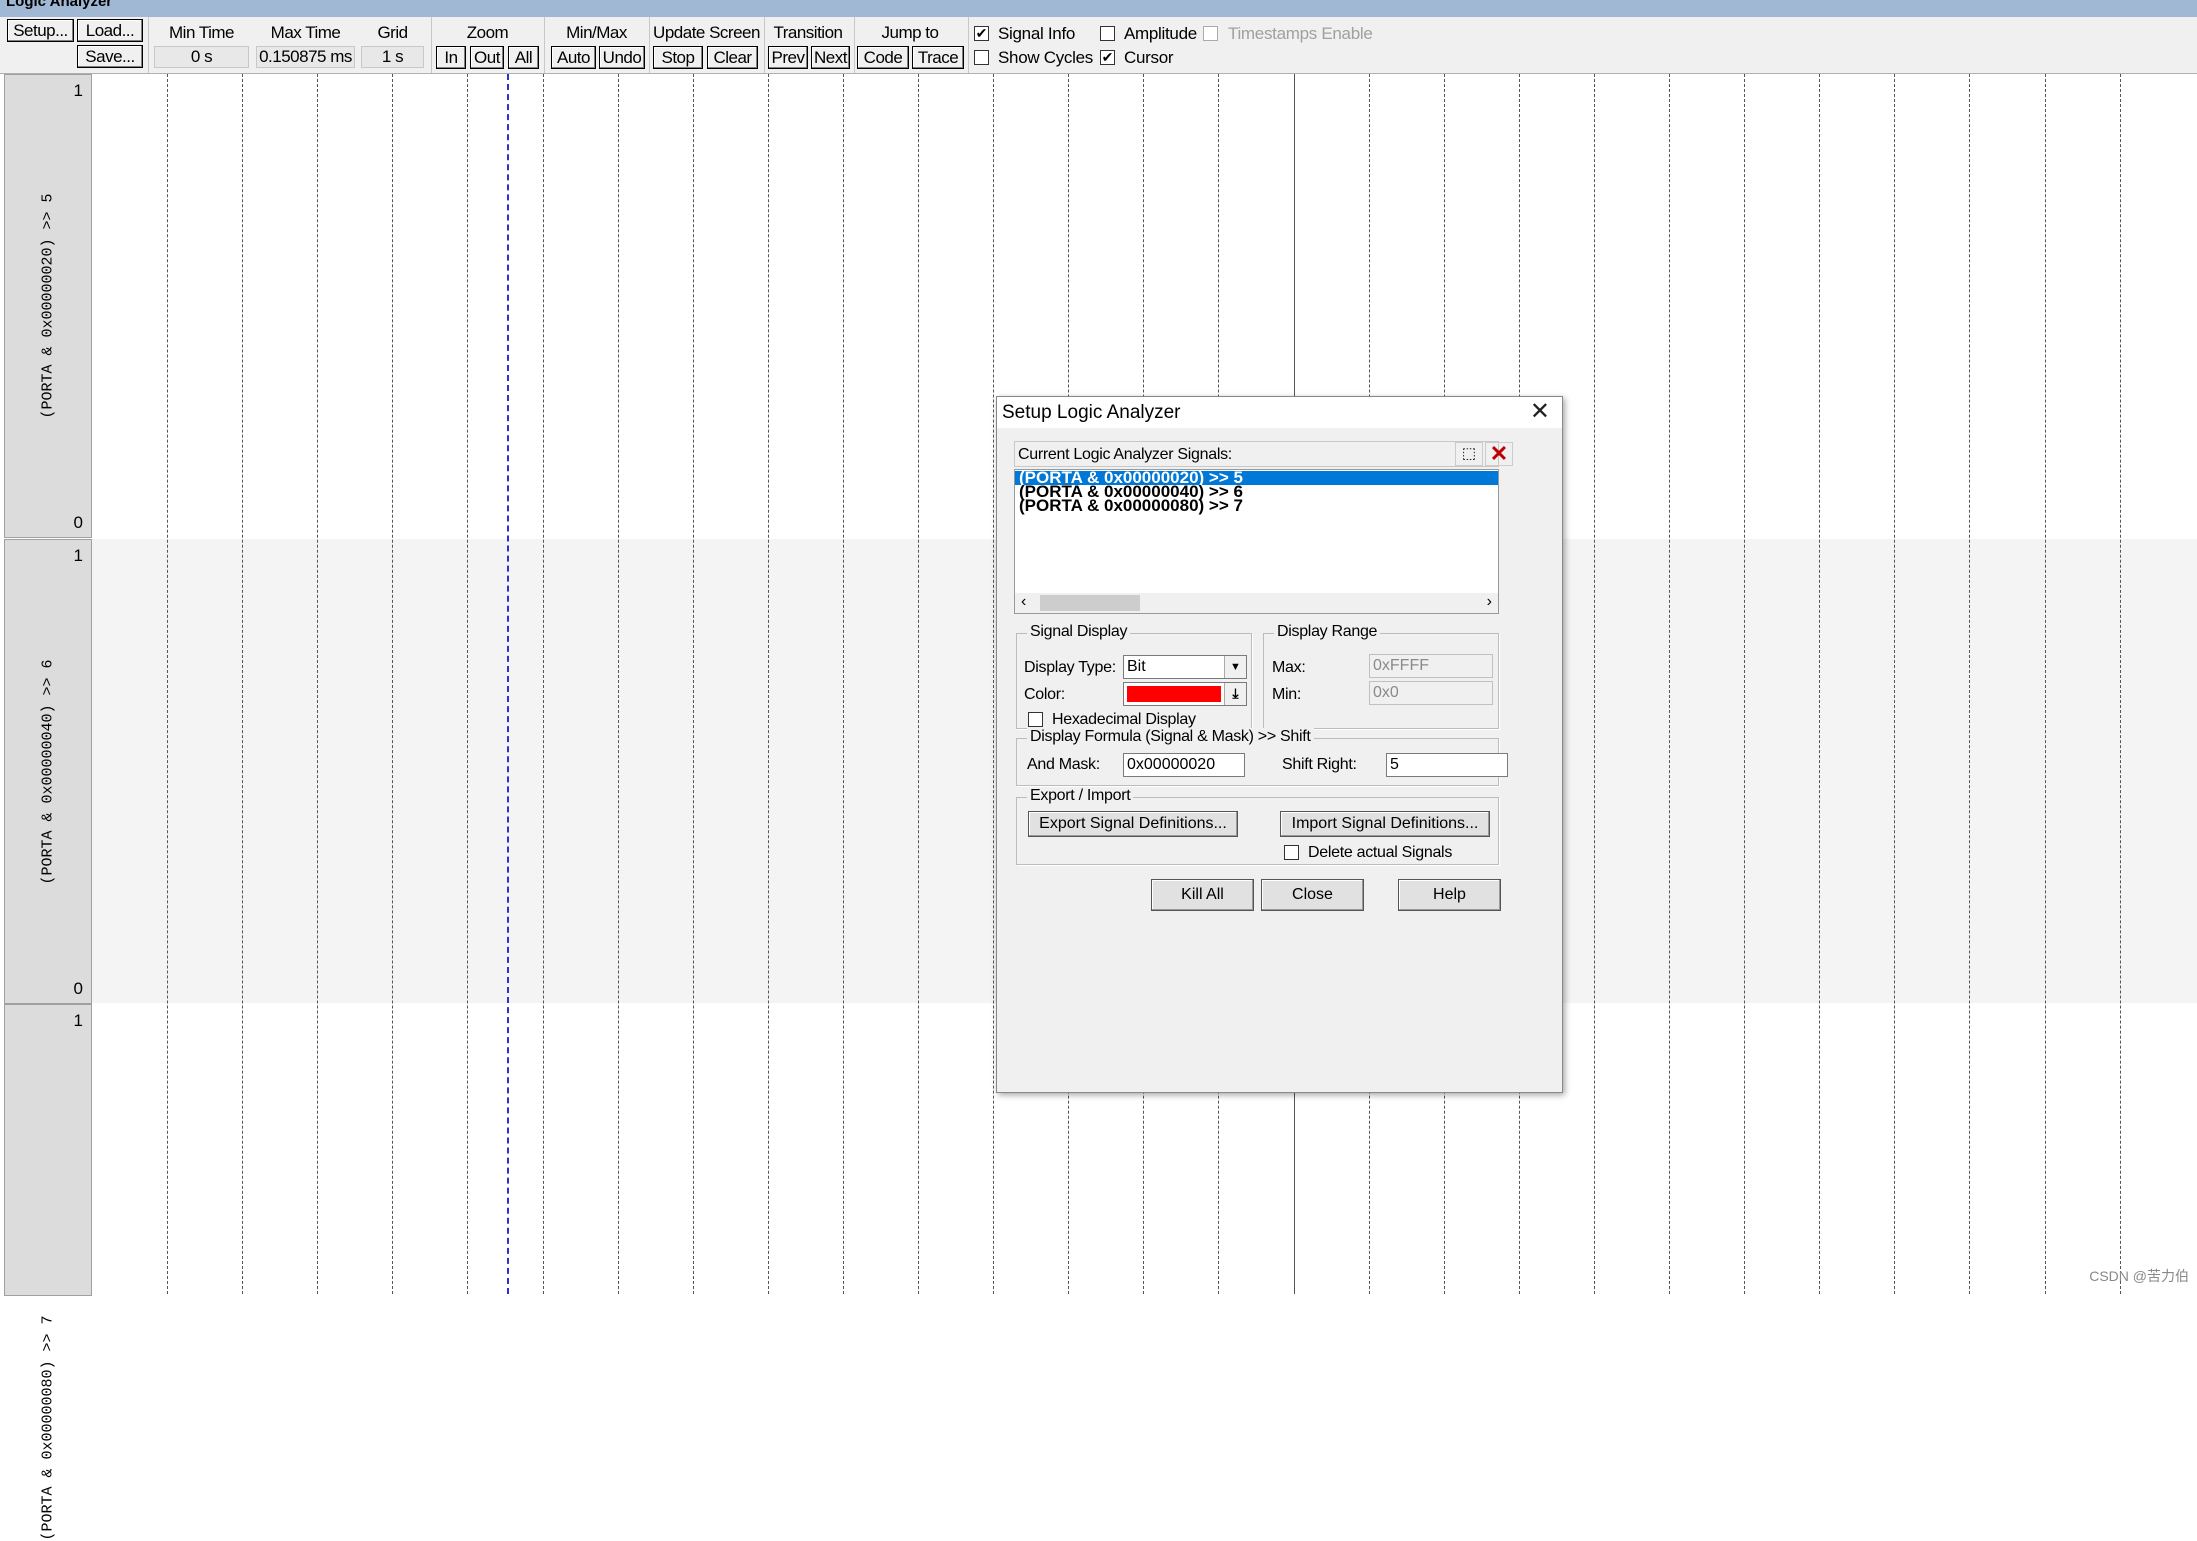 The image size is (2197, 1541). What do you see at coordinates (732, 57) in the screenshot?
I see `clear-button: Clear` at bounding box center [732, 57].